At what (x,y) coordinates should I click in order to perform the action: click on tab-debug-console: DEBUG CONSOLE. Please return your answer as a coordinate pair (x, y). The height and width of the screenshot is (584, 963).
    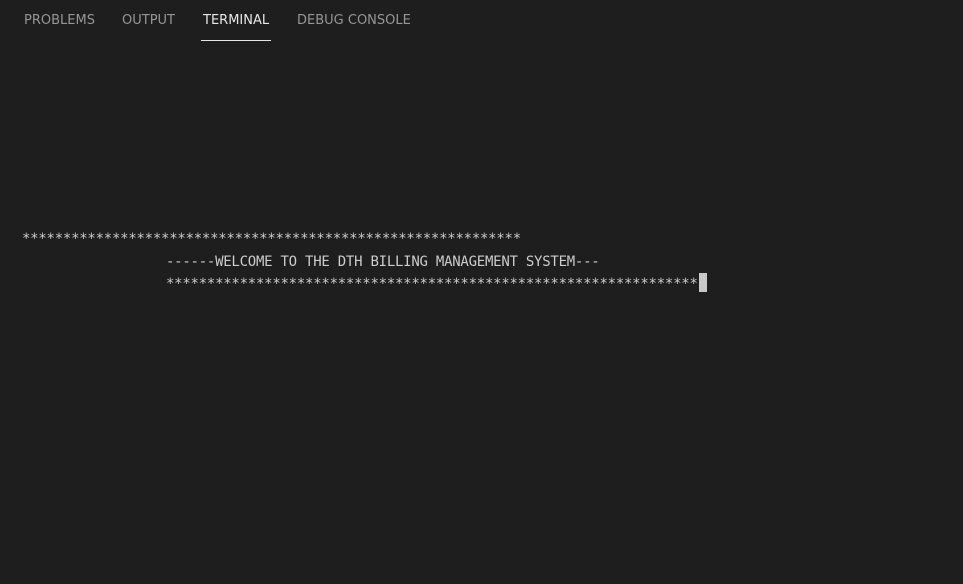
    Looking at the image, I should click on (354, 26).